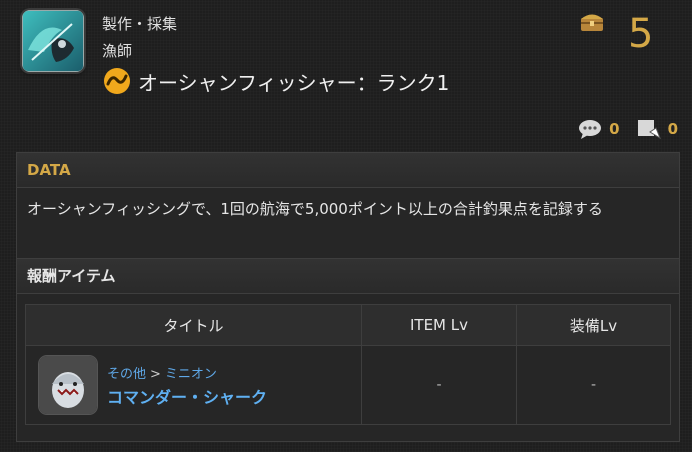 The height and width of the screenshot is (452, 692). I want to click on stats-bar: 0 0, so click(622, 129).